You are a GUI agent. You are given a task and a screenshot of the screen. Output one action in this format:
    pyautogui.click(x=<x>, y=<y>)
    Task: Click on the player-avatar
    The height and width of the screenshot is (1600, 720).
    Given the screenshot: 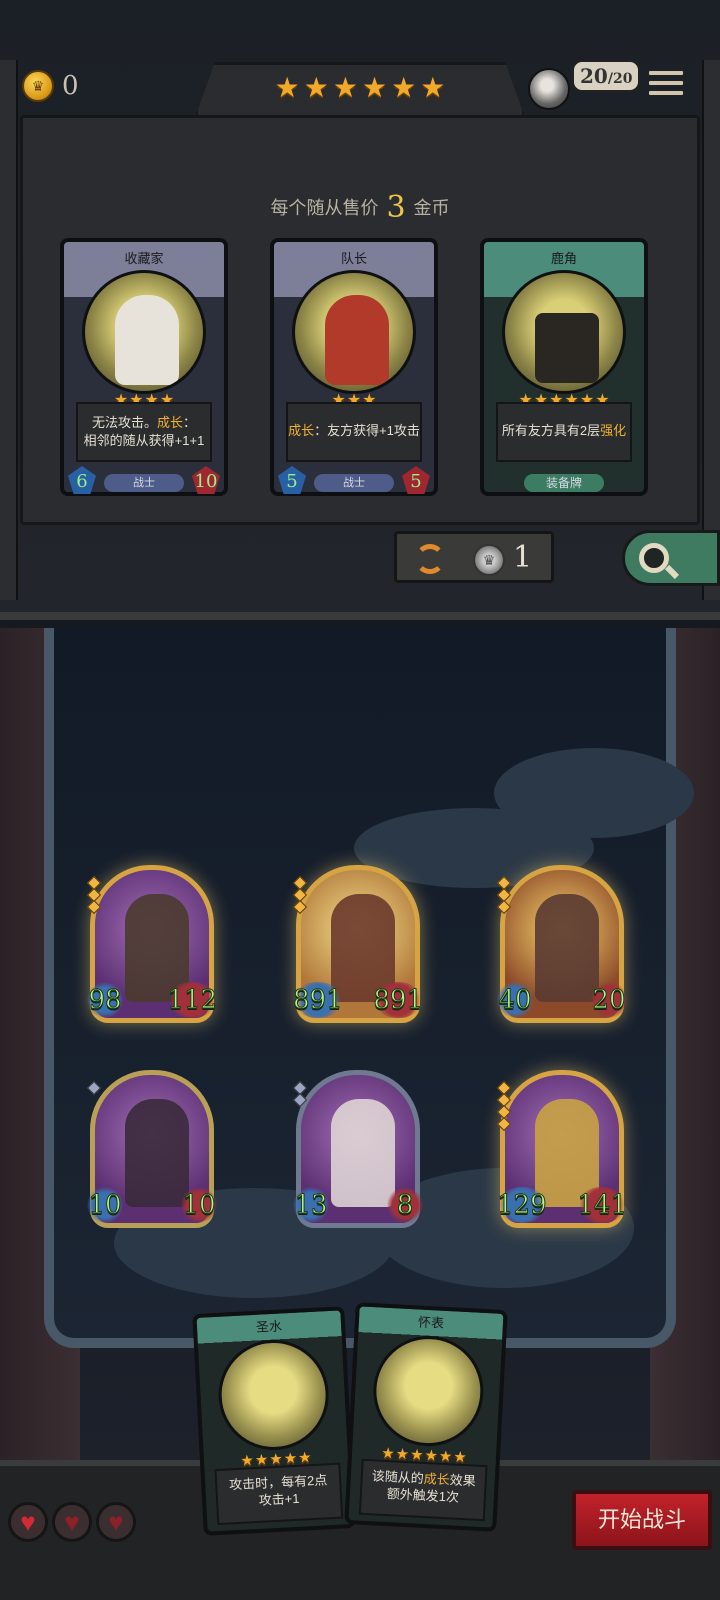 What is the action you would take?
    pyautogui.click(x=549, y=89)
    